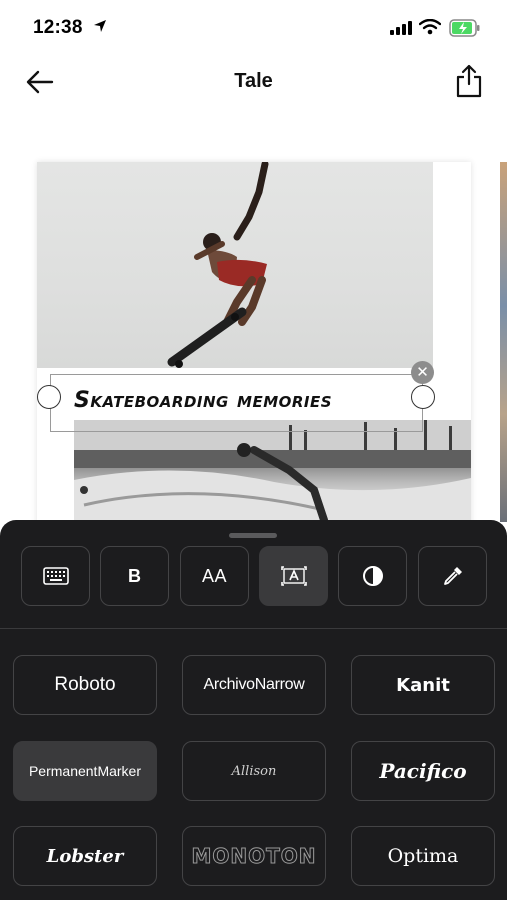 The image size is (507, 900). I want to click on color-picker-tool-button, so click(452, 576).